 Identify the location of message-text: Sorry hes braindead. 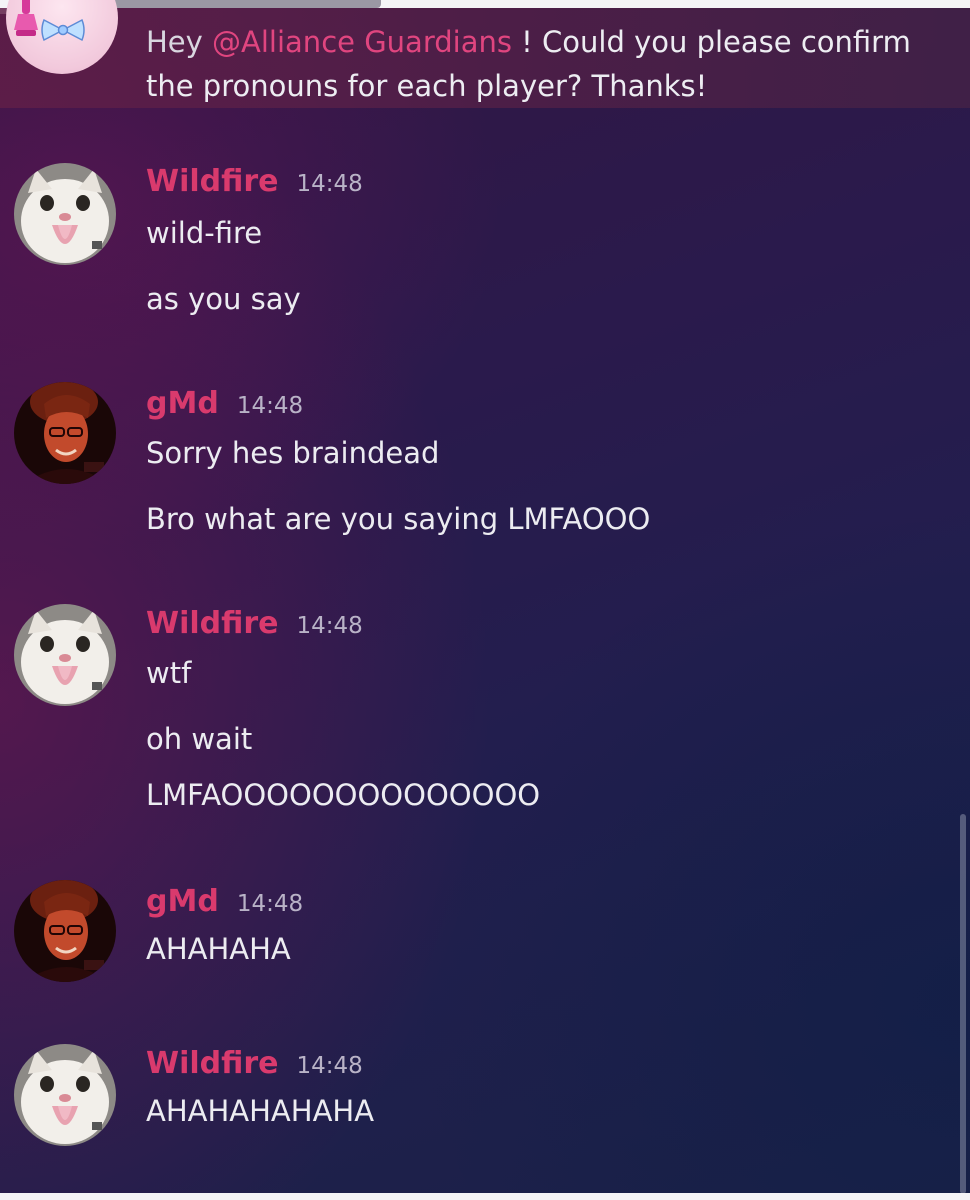
(293, 453).